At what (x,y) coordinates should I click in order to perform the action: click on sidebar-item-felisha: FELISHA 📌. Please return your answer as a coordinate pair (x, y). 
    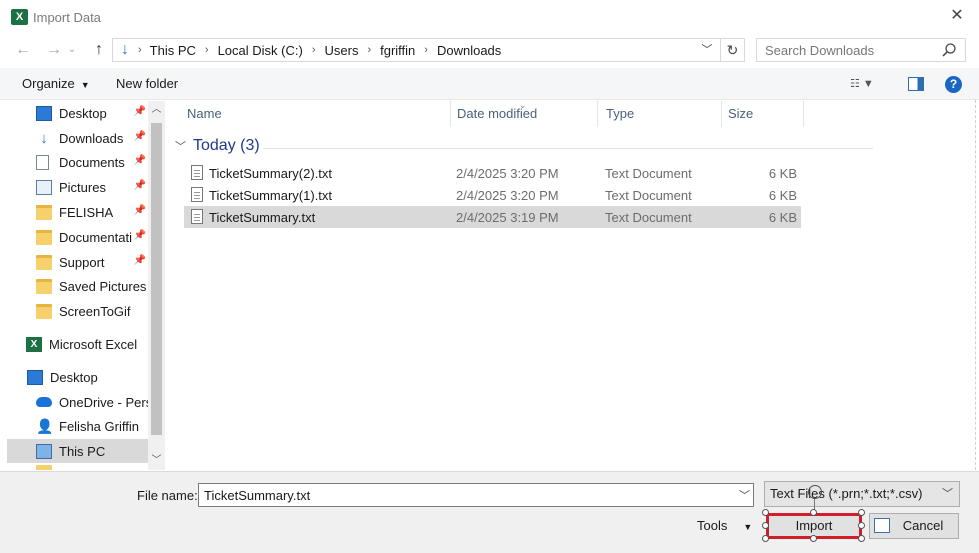
    Looking at the image, I should click on (77, 212).